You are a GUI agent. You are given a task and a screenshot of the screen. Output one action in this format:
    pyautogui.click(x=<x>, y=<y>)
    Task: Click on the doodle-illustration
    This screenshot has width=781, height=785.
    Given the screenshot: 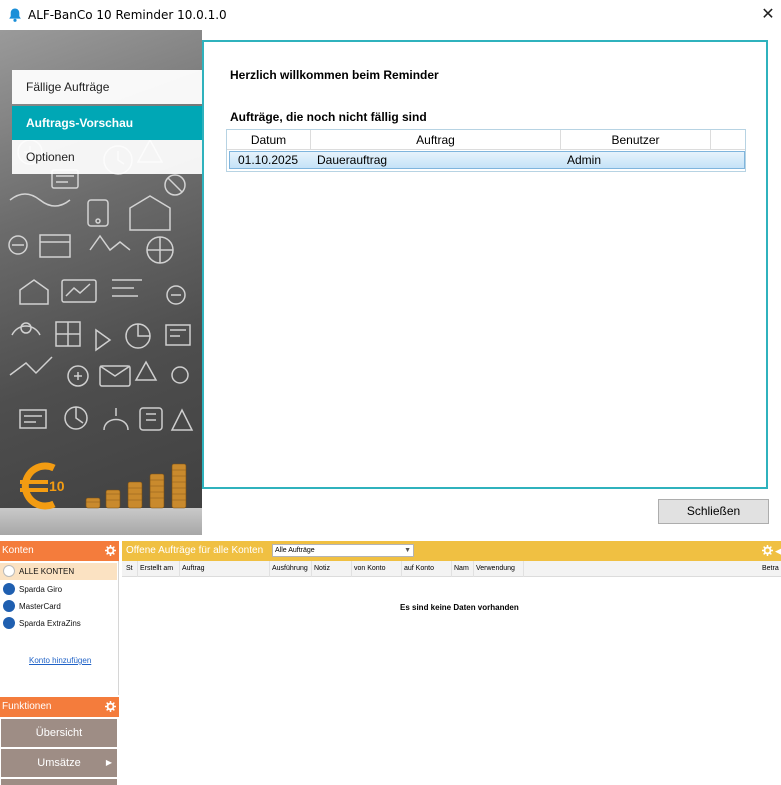 What is the action you would take?
    pyautogui.click(x=101, y=284)
    